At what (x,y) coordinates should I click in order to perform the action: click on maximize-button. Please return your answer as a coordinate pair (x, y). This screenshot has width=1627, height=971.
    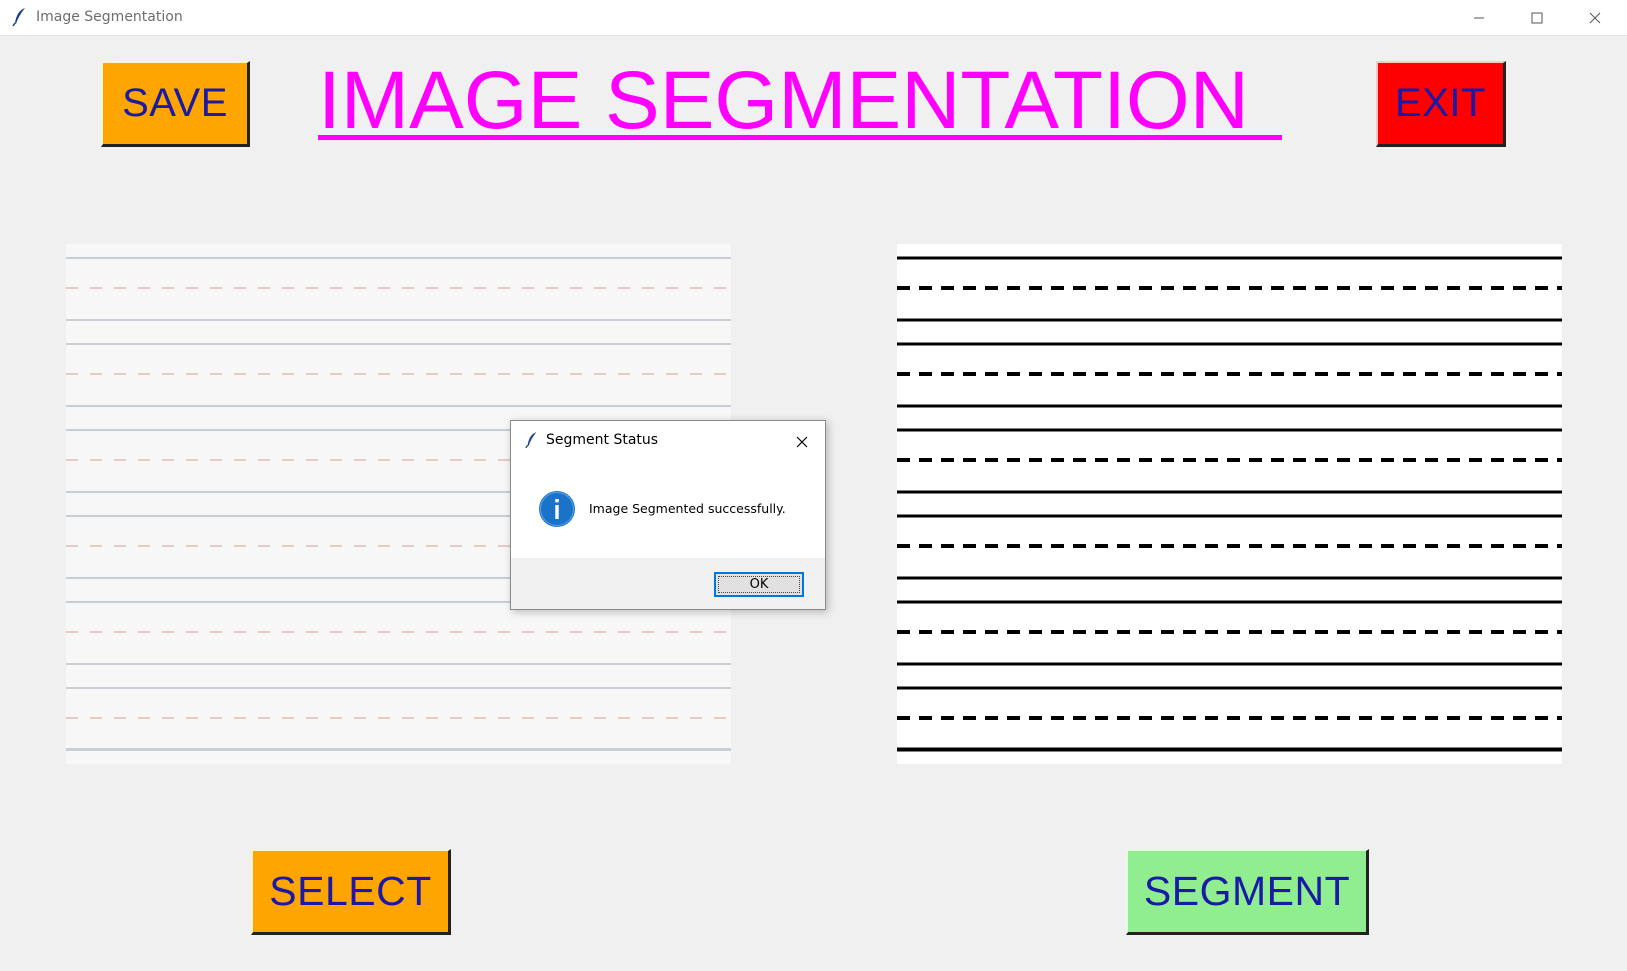
    Looking at the image, I should click on (1537, 17).